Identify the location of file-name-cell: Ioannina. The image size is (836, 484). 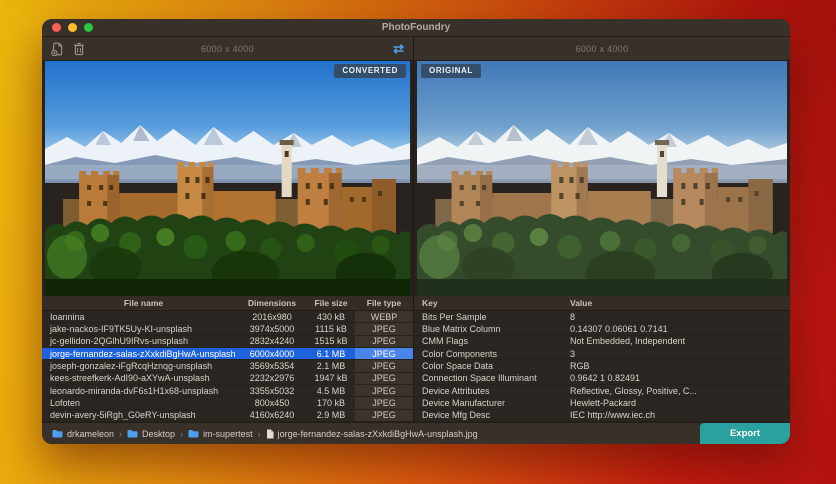
(67, 316).